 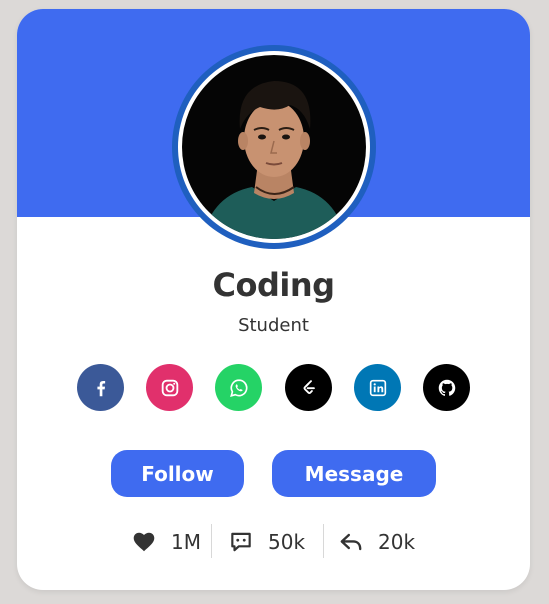 I want to click on comment-icon, so click(x=241, y=542).